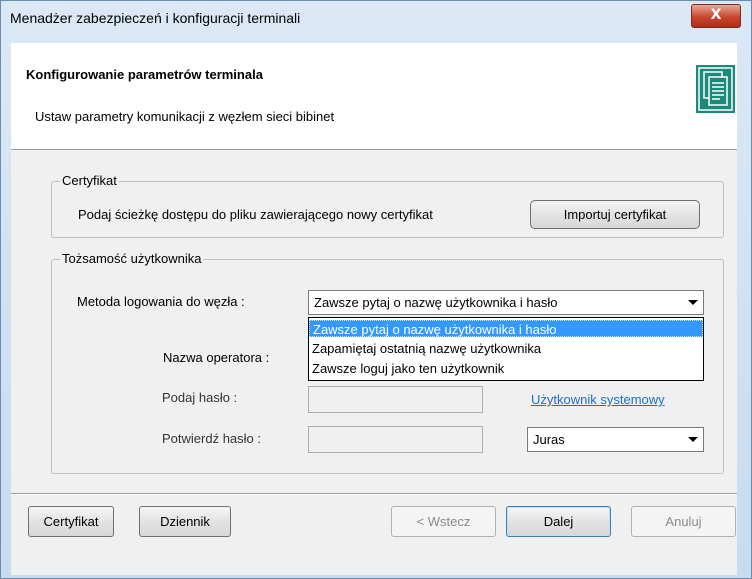 The width and height of the screenshot is (752, 579). What do you see at coordinates (549, 439) in the screenshot?
I see `system-user-value: Juras` at bounding box center [549, 439].